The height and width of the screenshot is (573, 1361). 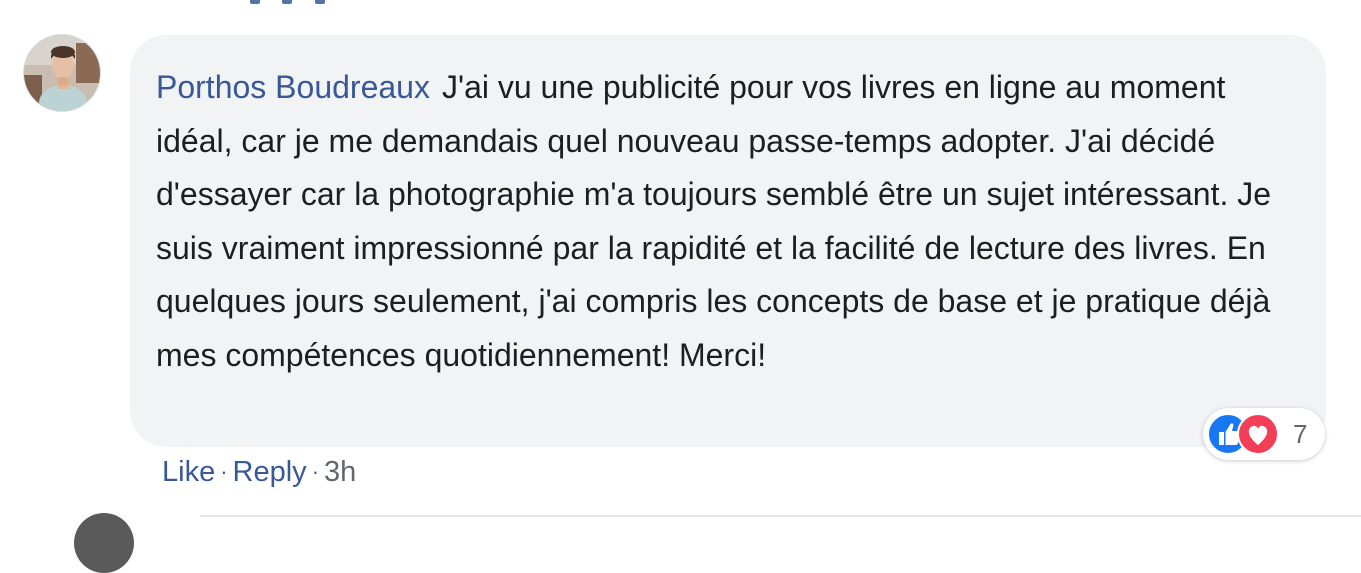 I want to click on like-link: Like, so click(x=188, y=472).